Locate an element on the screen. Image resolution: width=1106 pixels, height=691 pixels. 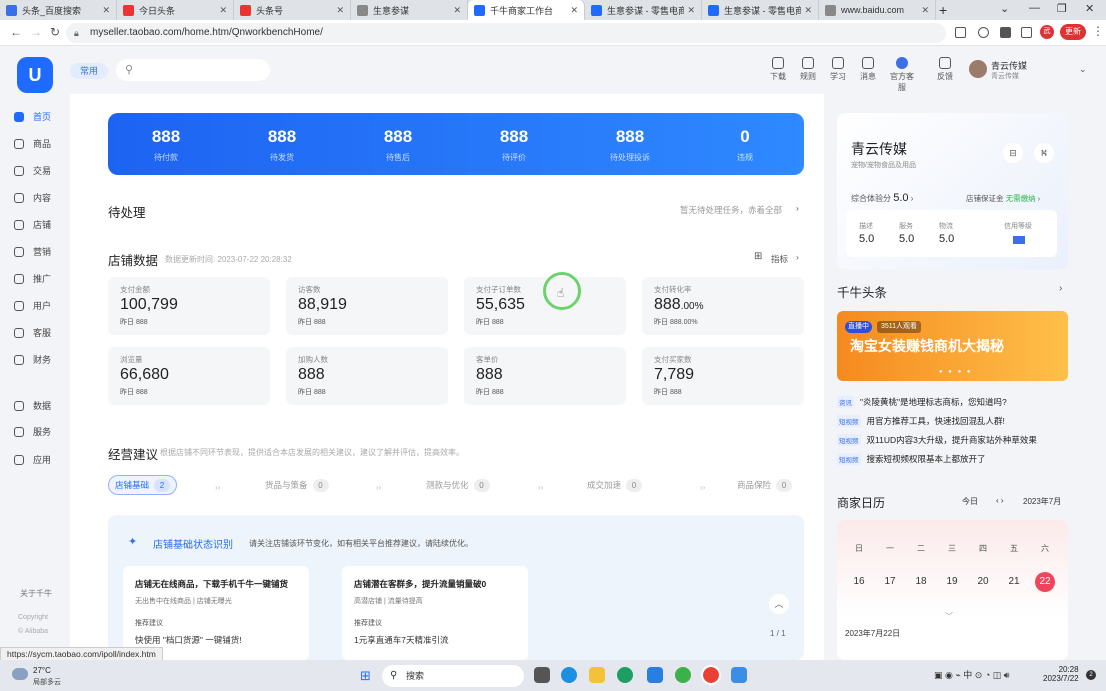
chevron-right-icon: › is located at coordinates (797, 208).